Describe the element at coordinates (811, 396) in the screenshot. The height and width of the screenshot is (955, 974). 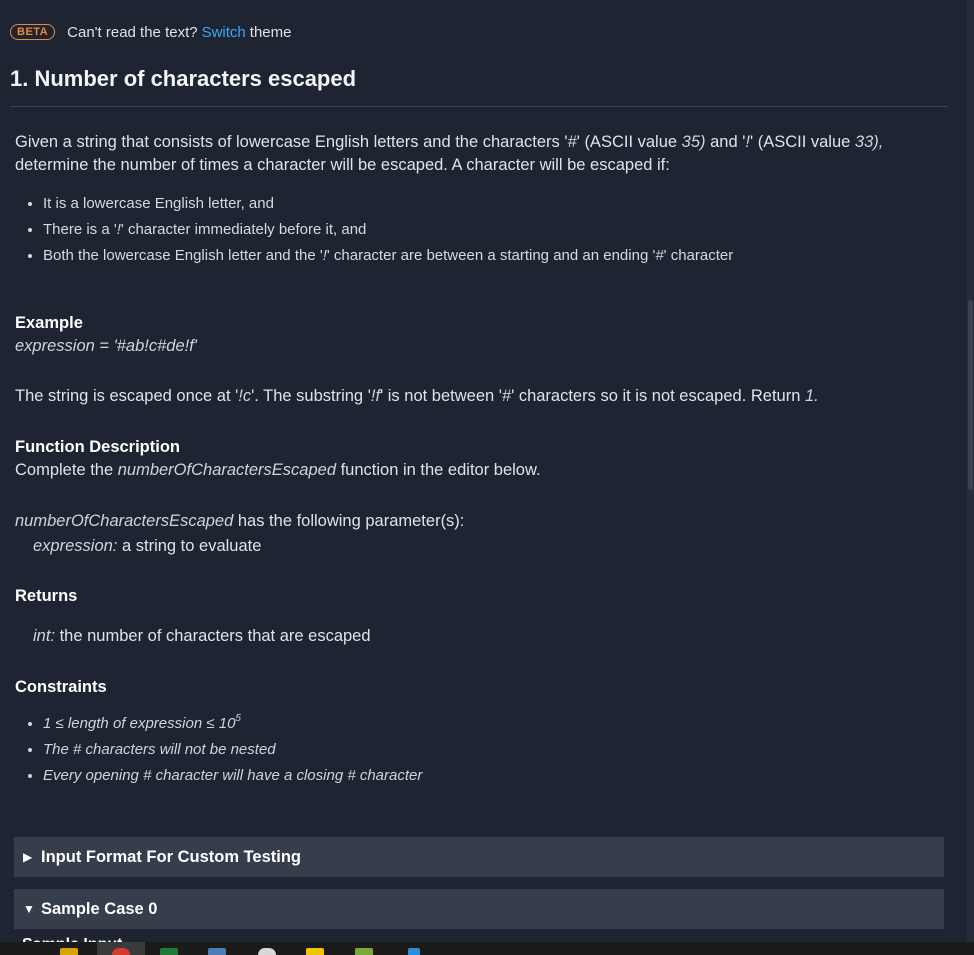
I see `expl-return-value: 1.` at that location.